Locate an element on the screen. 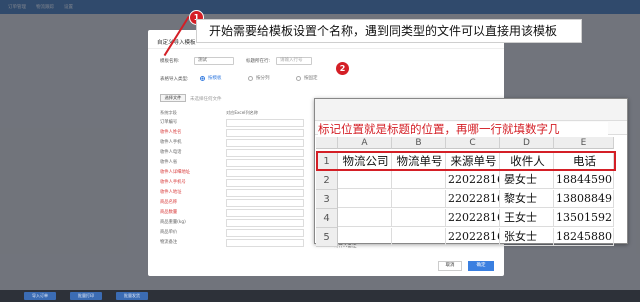 The width and height of the screenshot is (640, 302). column-header: D is located at coordinates (527, 143).